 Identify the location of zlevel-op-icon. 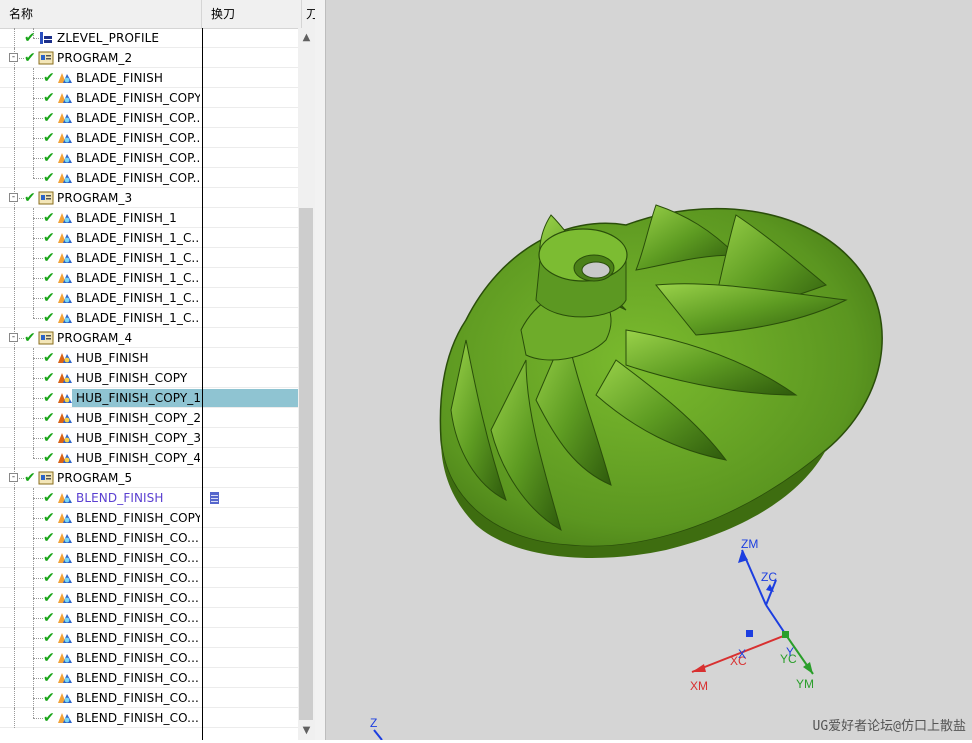
(46, 38).